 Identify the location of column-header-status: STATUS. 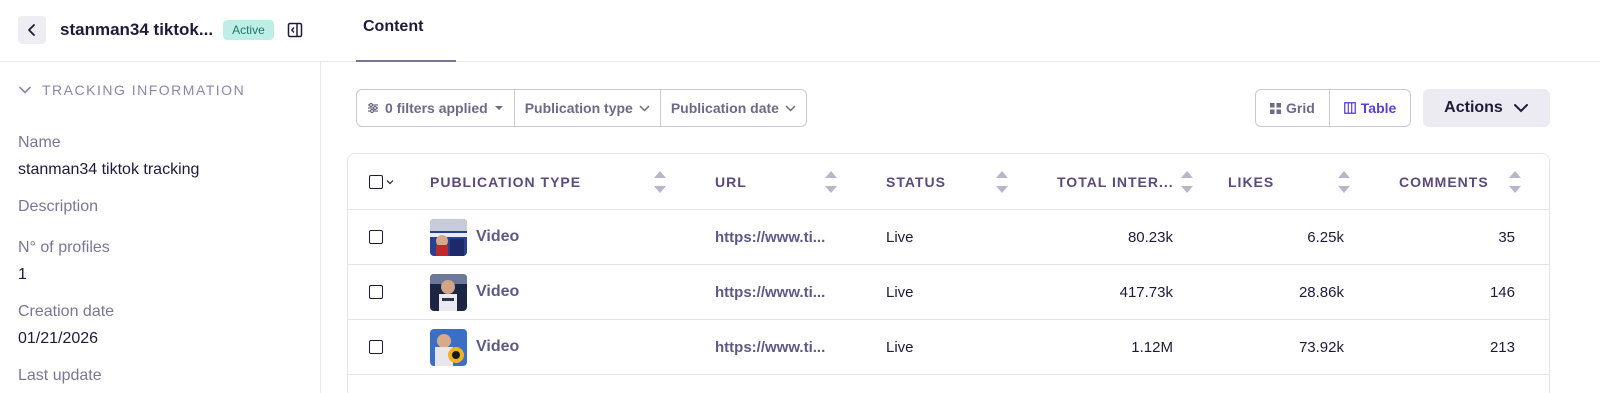
(916, 181).